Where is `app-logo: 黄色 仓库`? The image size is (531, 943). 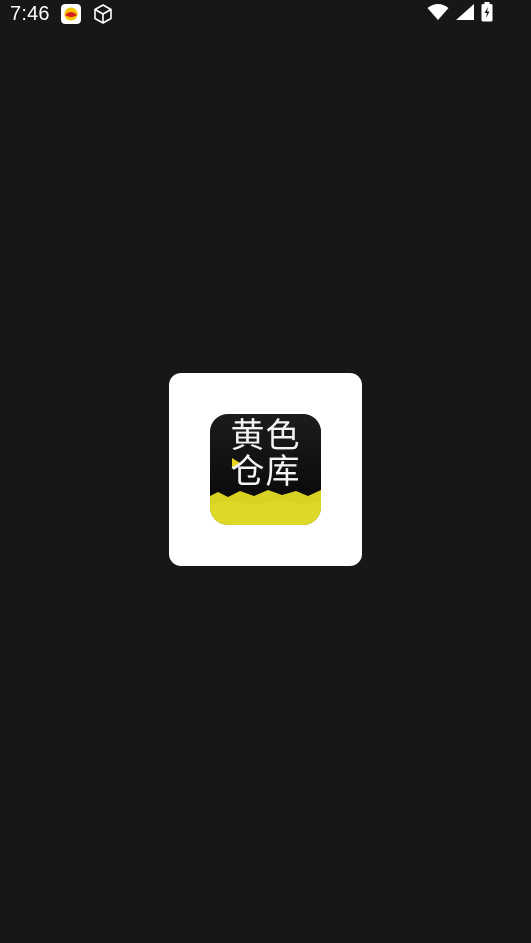
app-logo: 黄色 仓库 is located at coordinates (265, 469).